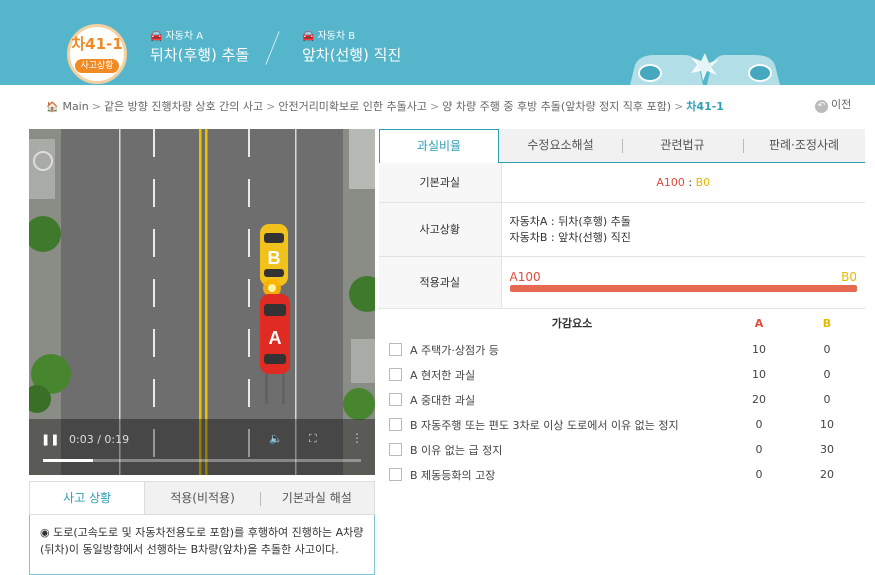 The height and width of the screenshot is (575, 875). Describe the element at coordinates (821, 106) in the screenshot. I see `back-arrow-icon: ↶` at that location.